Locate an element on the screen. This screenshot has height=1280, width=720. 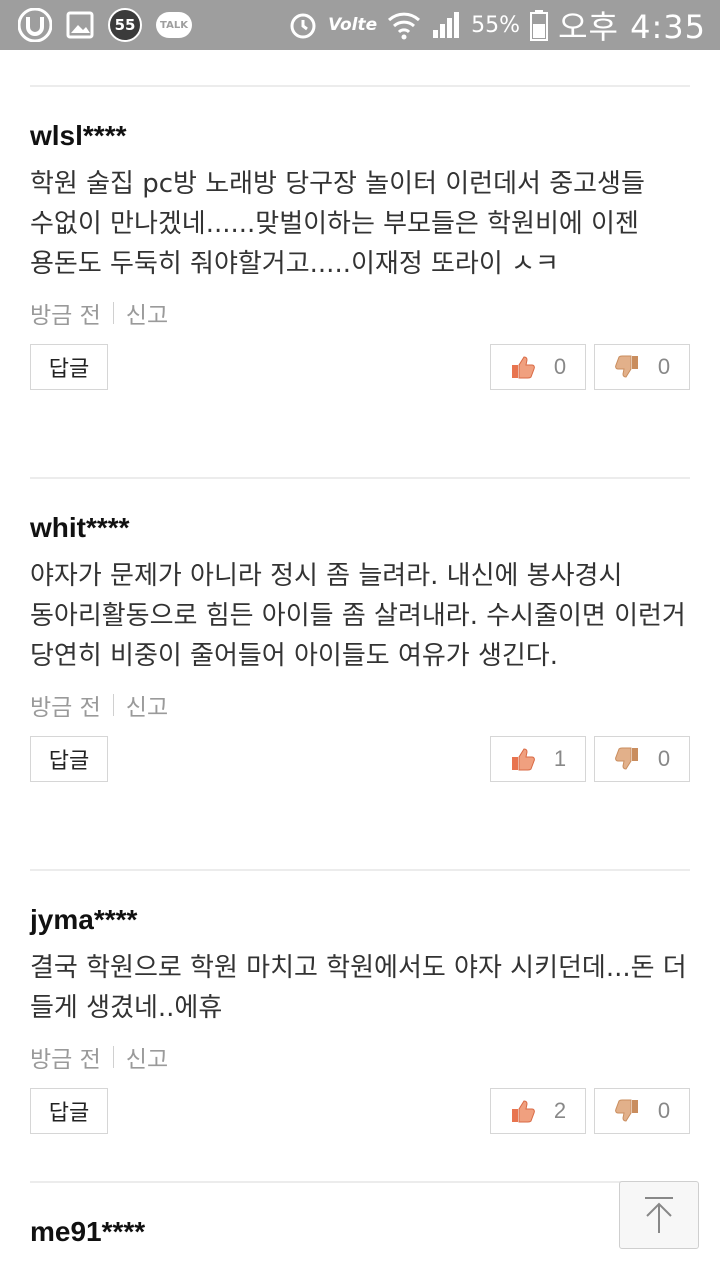
like-count: 2 is located at coordinates (560, 1110).